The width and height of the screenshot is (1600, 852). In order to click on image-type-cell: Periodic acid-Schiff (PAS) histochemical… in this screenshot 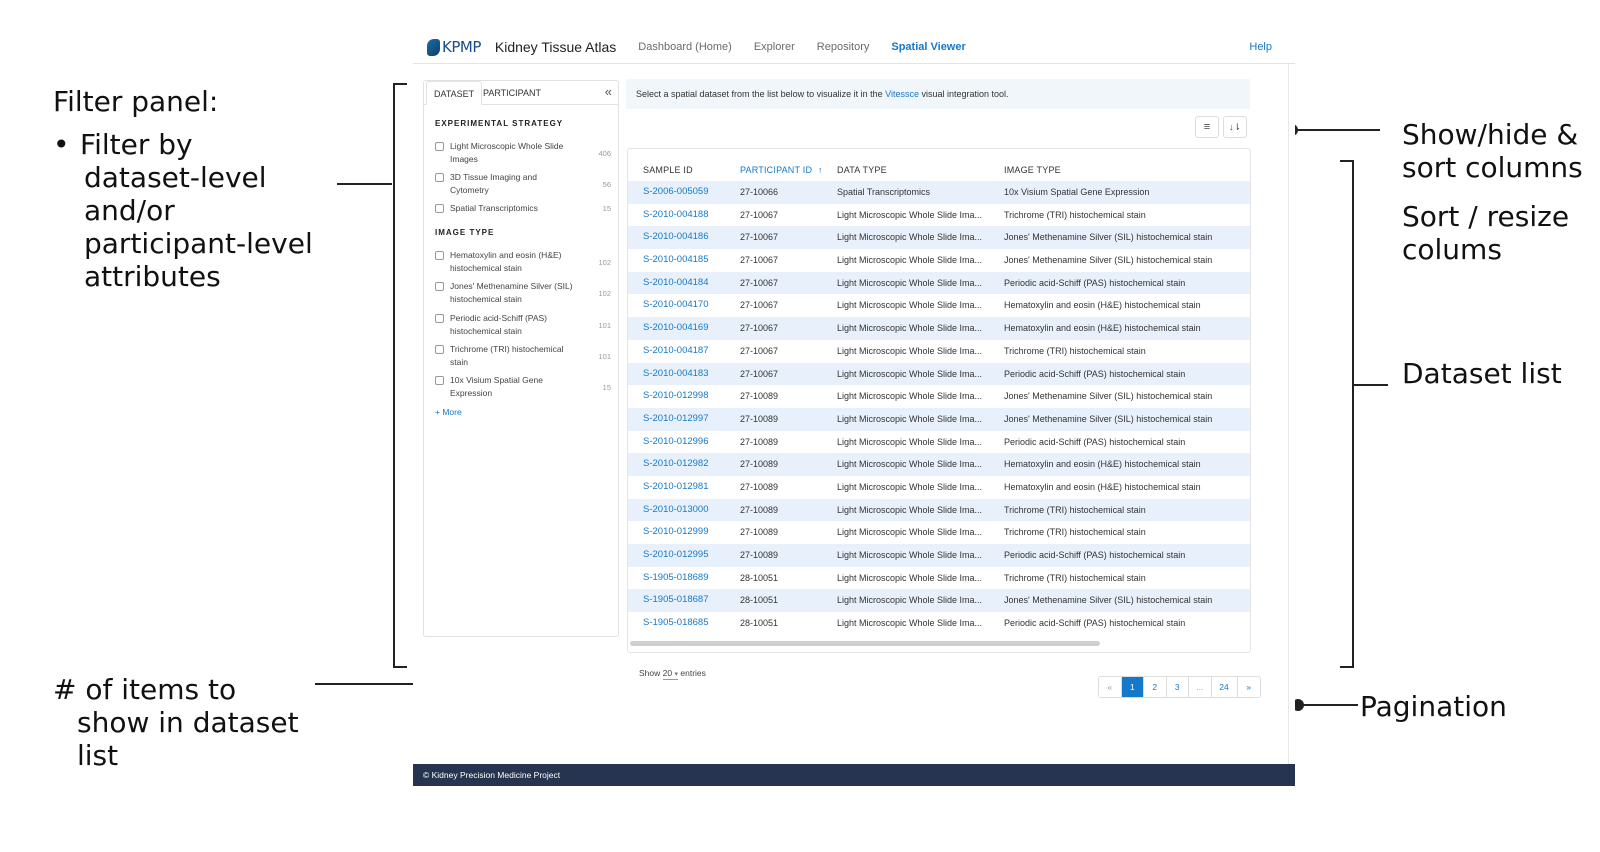, I will do `click(1095, 555)`.